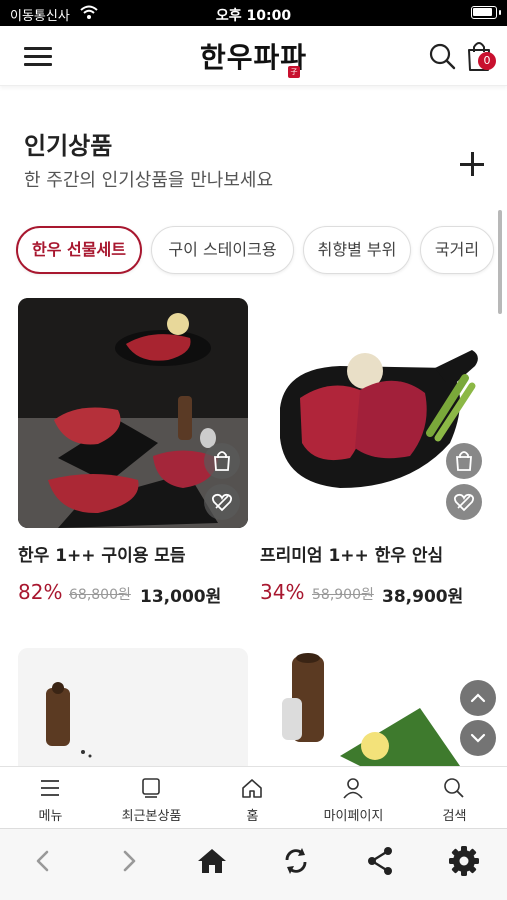 The image size is (507, 900). What do you see at coordinates (253, 56) in the screenshot?
I see `app-header: 한우파파 子` at bounding box center [253, 56].